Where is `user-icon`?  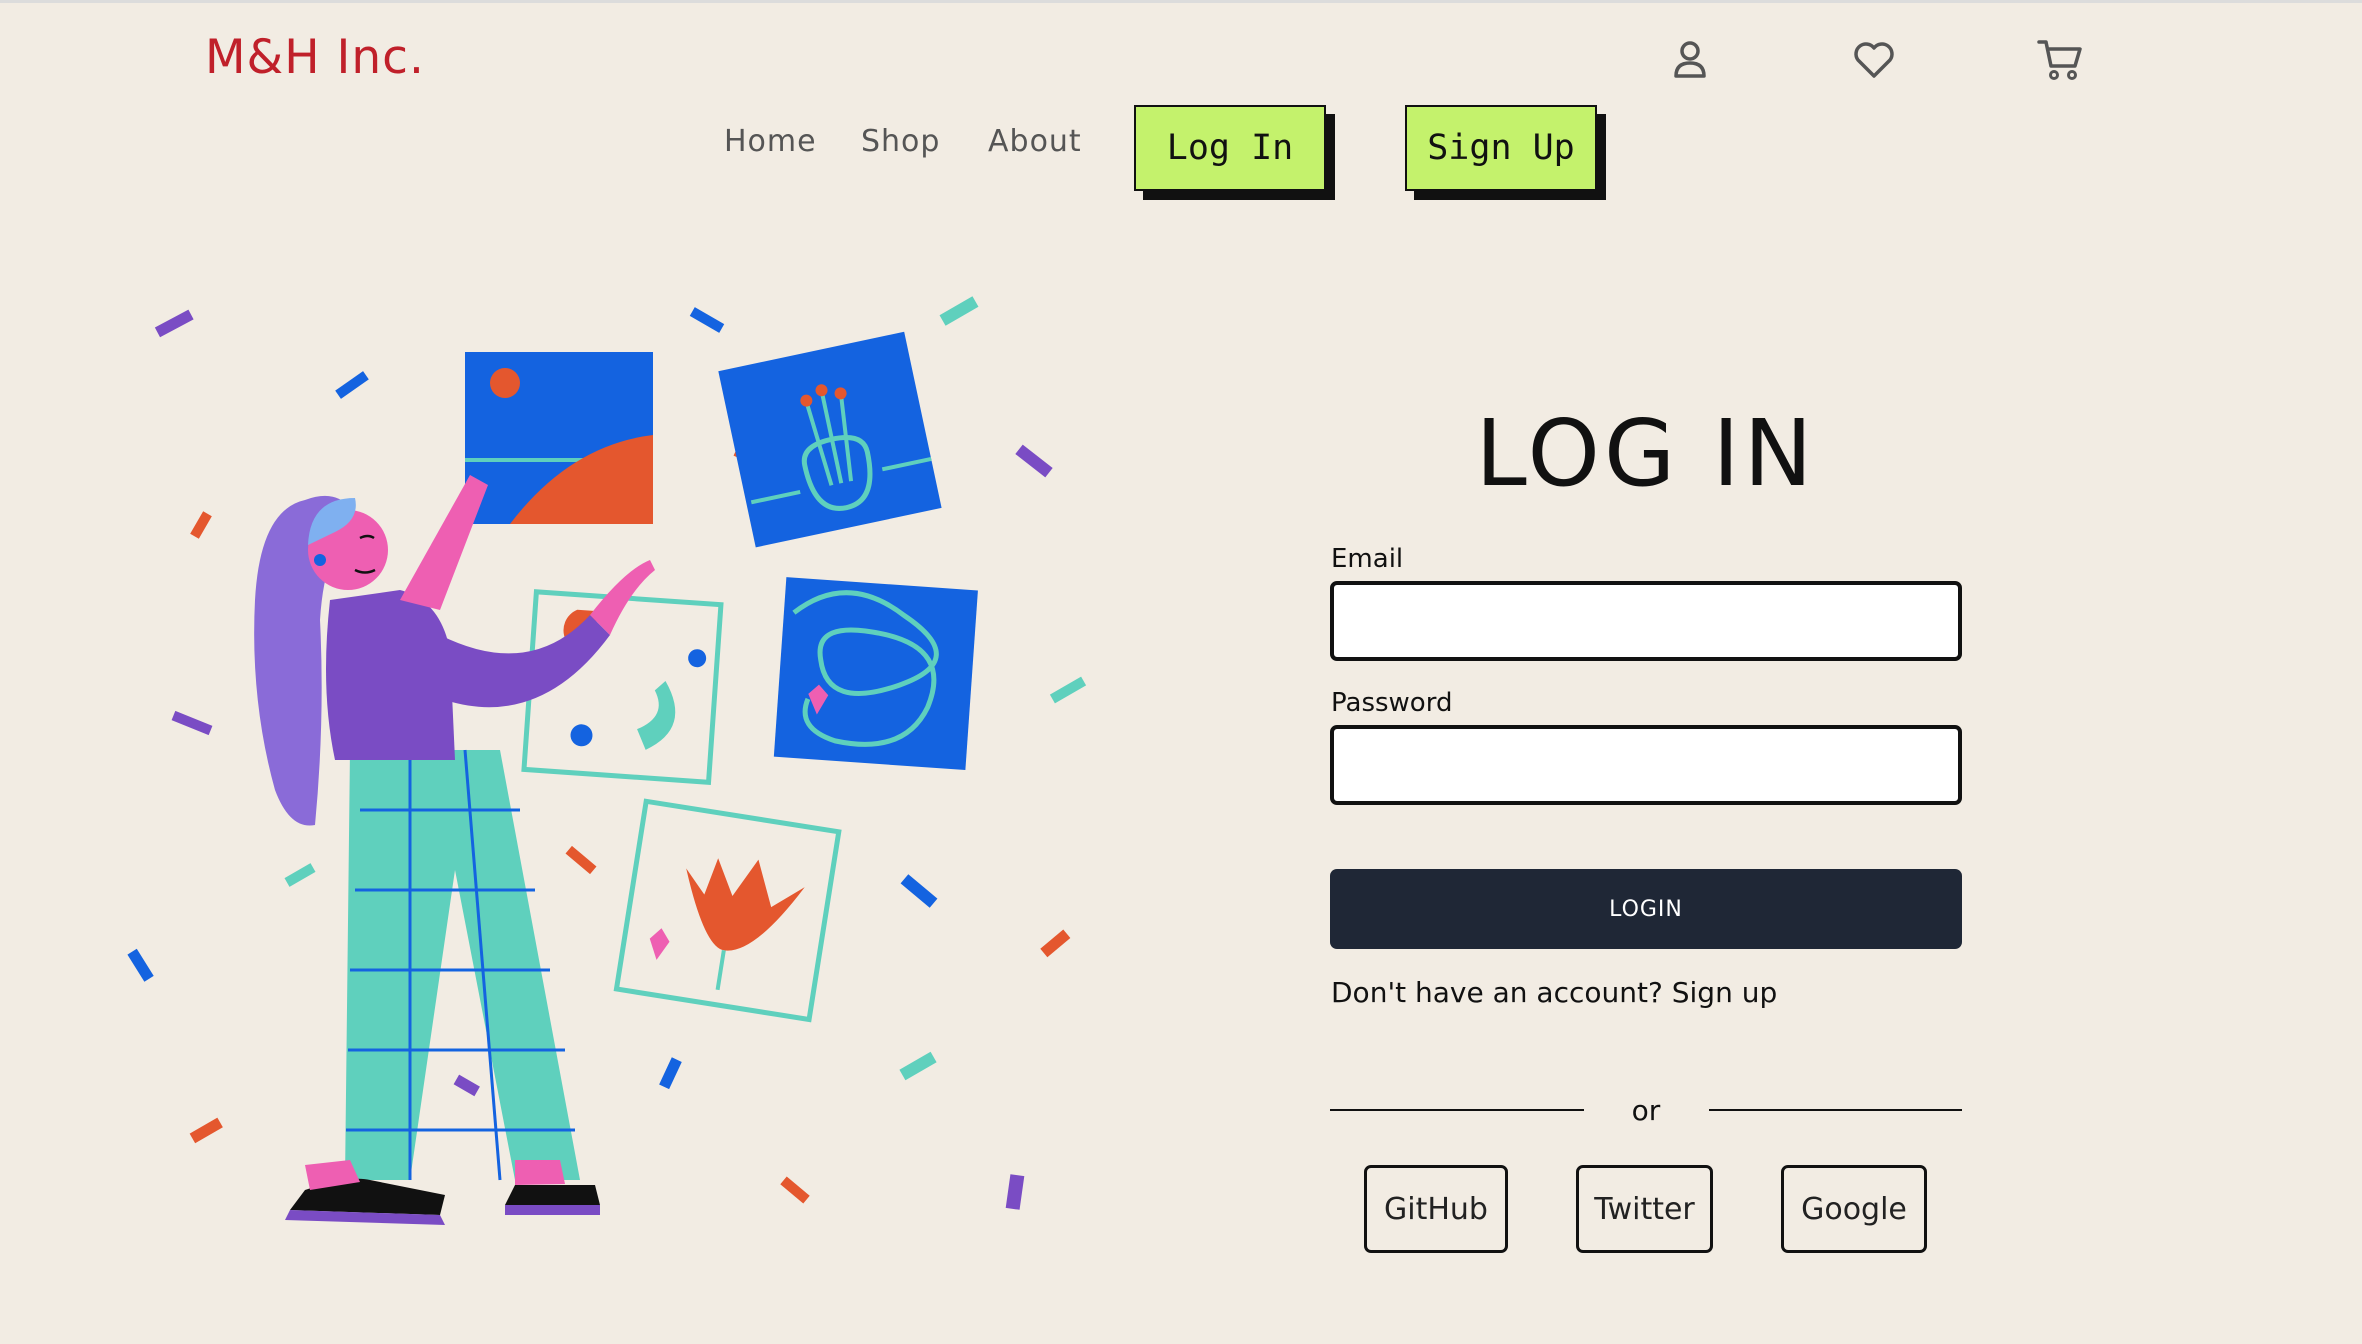 user-icon is located at coordinates (1690, 60).